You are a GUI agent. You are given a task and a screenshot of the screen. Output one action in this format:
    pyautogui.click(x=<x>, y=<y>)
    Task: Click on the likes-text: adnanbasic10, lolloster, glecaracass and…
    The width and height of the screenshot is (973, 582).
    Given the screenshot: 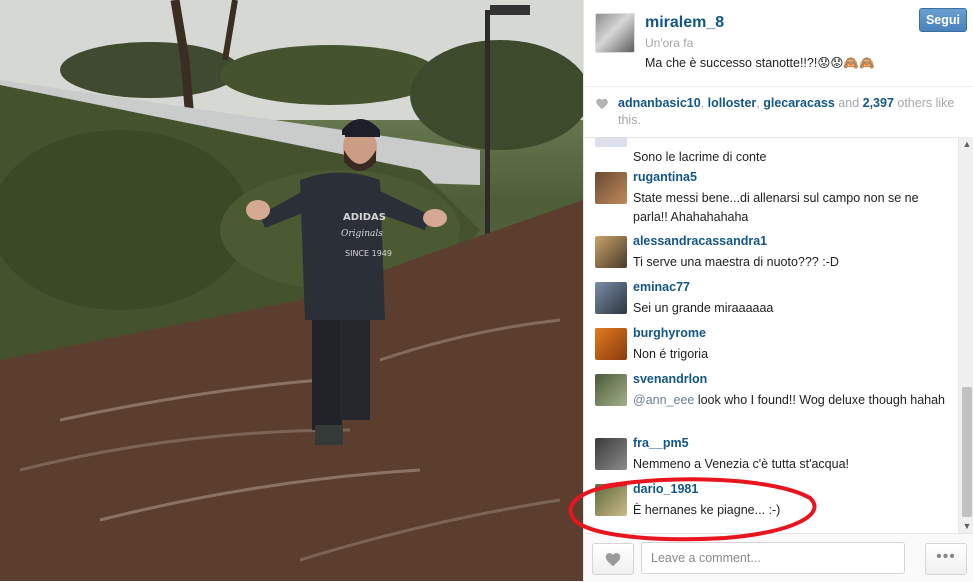 What is the action you would take?
    pyautogui.click(x=786, y=111)
    